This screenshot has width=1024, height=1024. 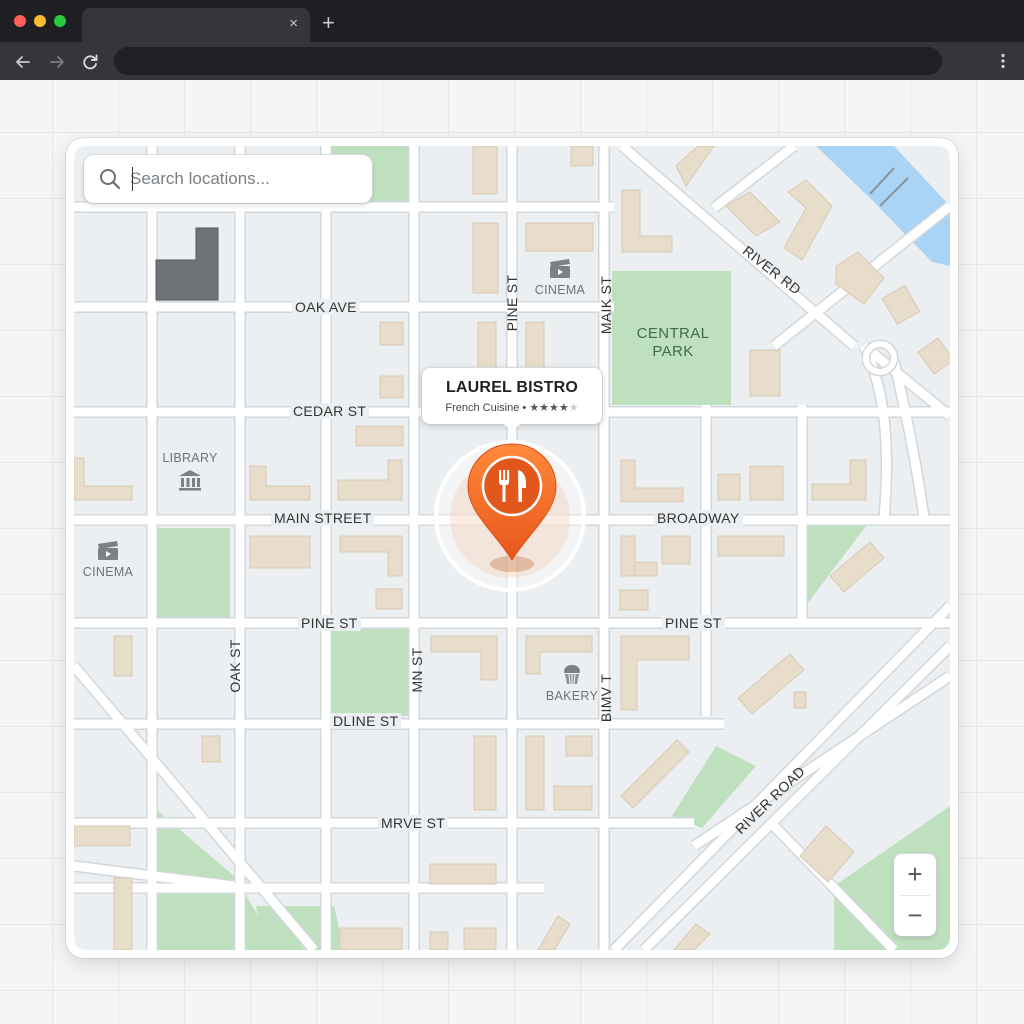 I want to click on zoom-out-button: −, so click(x=915, y=915).